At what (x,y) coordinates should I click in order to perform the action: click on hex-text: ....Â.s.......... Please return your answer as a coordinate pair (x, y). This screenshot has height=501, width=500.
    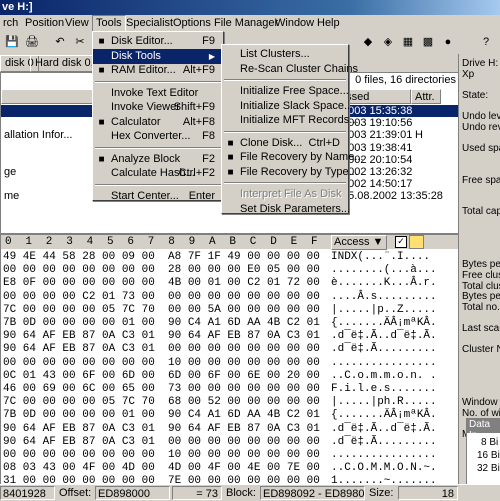
    Looking at the image, I should click on (384, 297).